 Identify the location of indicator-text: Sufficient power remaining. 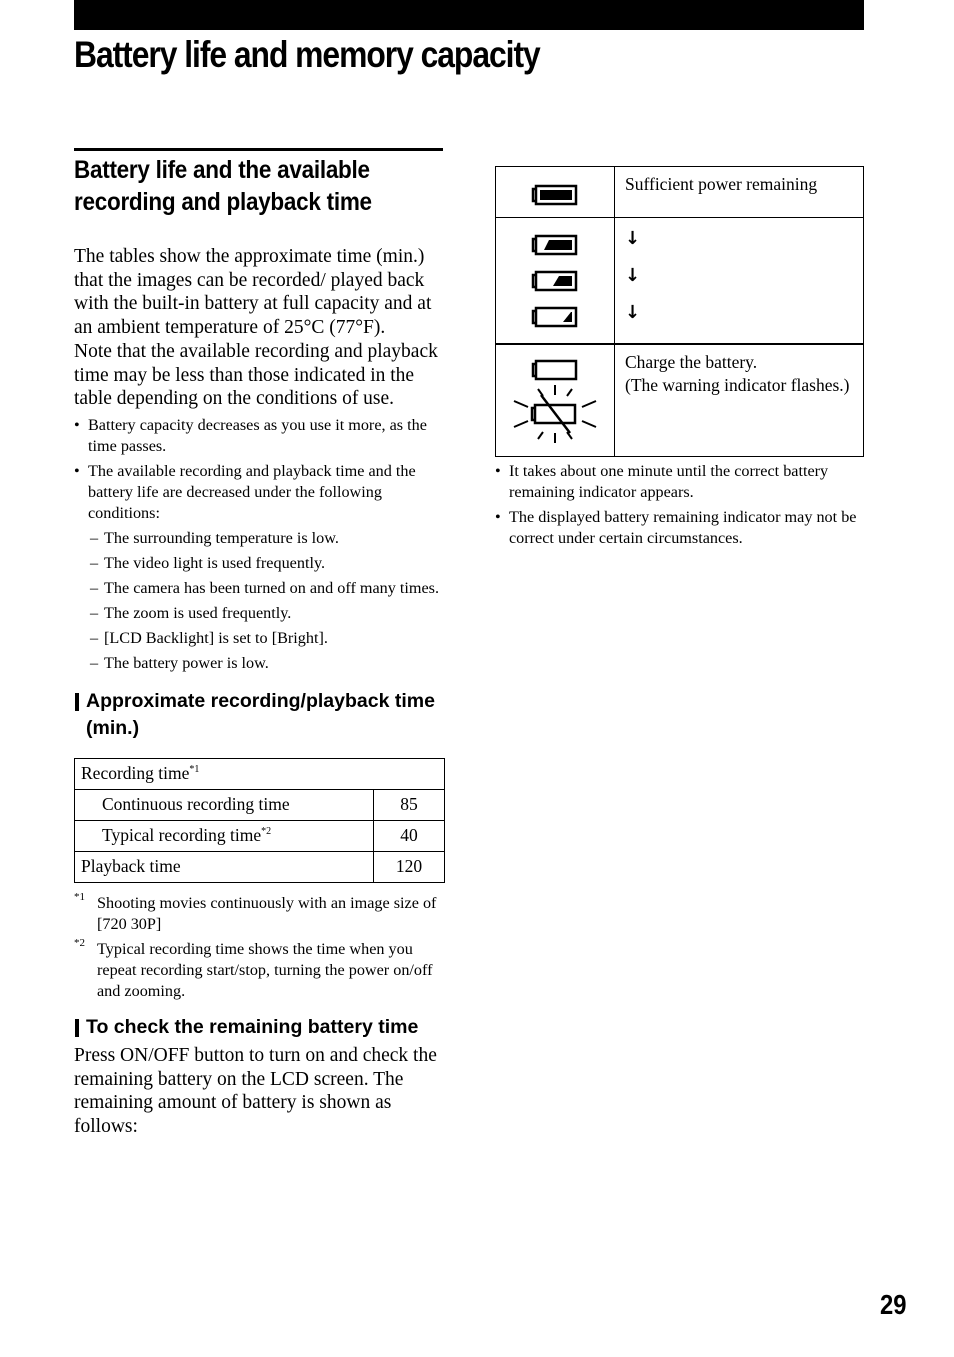
(739, 192).